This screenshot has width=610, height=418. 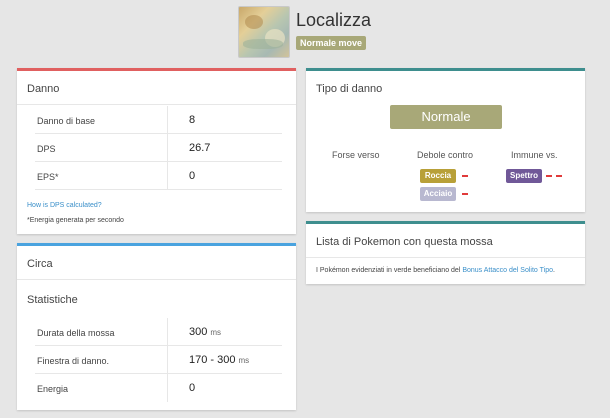 What do you see at coordinates (264, 32) in the screenshot?
I see `move-image` at bounding box center [264, 32].